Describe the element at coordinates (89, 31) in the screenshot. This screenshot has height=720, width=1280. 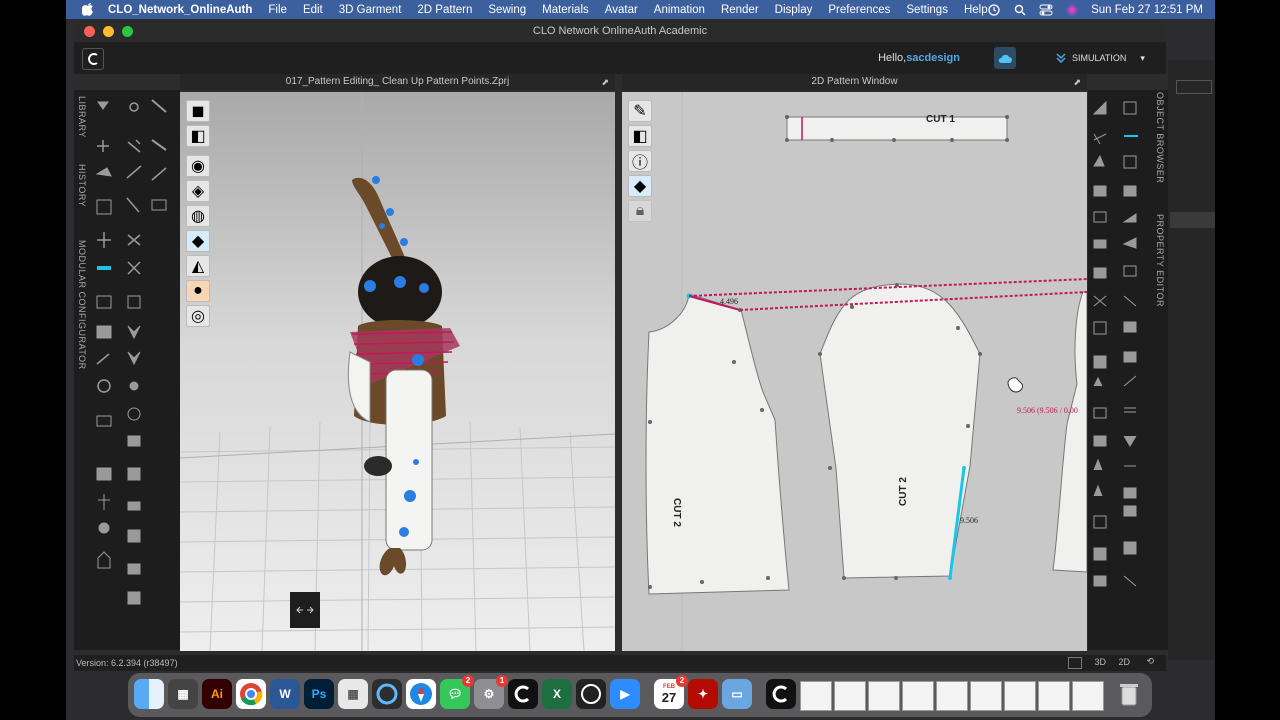
I see `close-window-button` at that location.